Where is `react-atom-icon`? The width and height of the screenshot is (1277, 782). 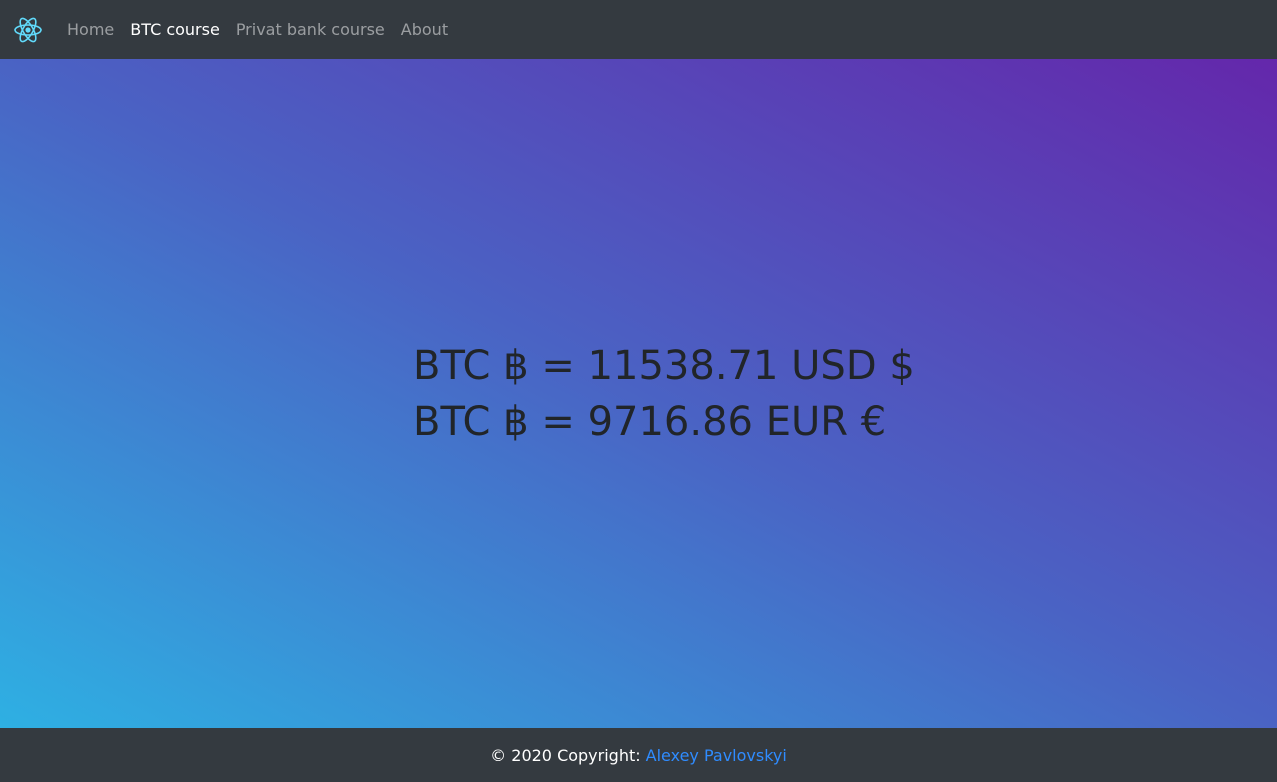 react-atom-icon is located at coordinates (28, 30).